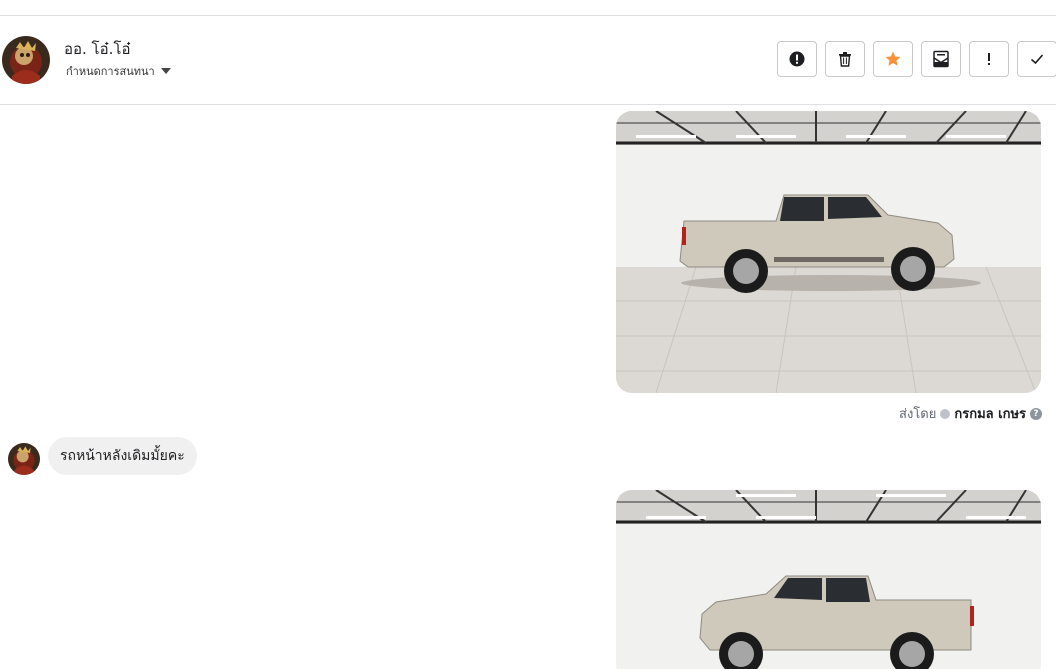 The image size is (1056, 669). I want to click on conversation-schedule-dropdown: กำหนดการสนทนา, so click(118, 71).